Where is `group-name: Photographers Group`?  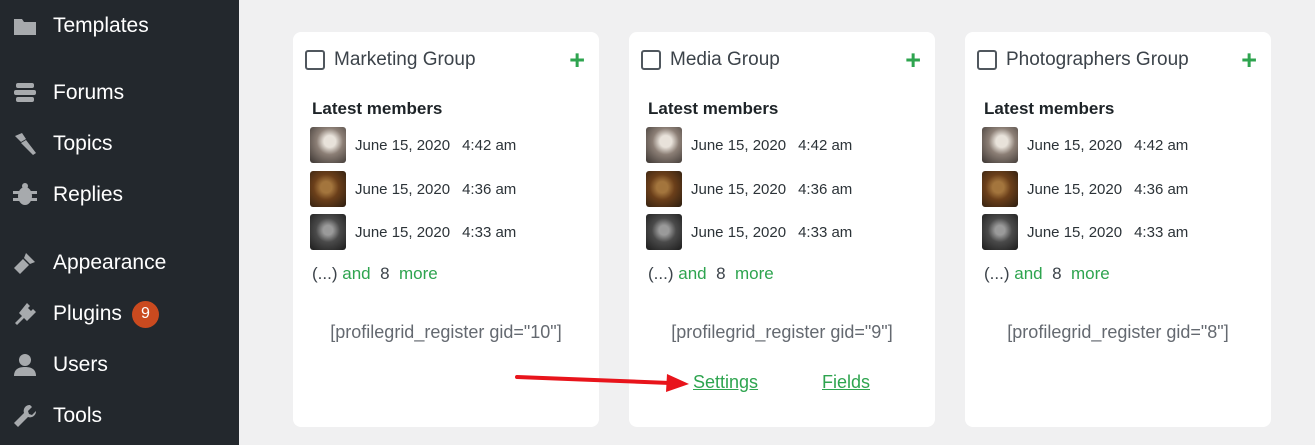 group-name: Photographers Group is located at coordinates (1097, 59).